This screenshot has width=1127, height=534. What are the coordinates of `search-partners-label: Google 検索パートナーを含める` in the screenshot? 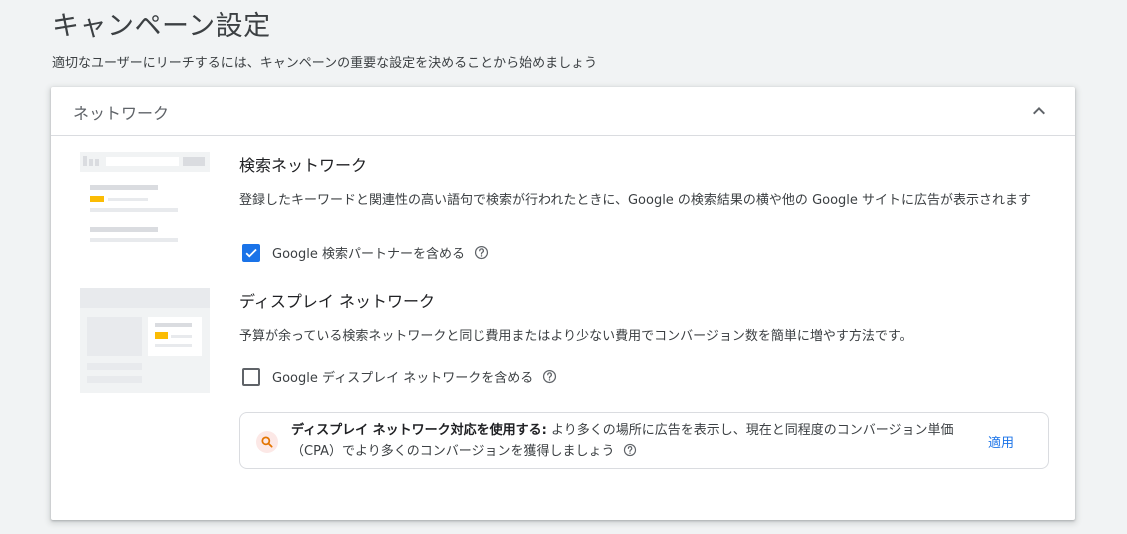 It's located at (368, 252).